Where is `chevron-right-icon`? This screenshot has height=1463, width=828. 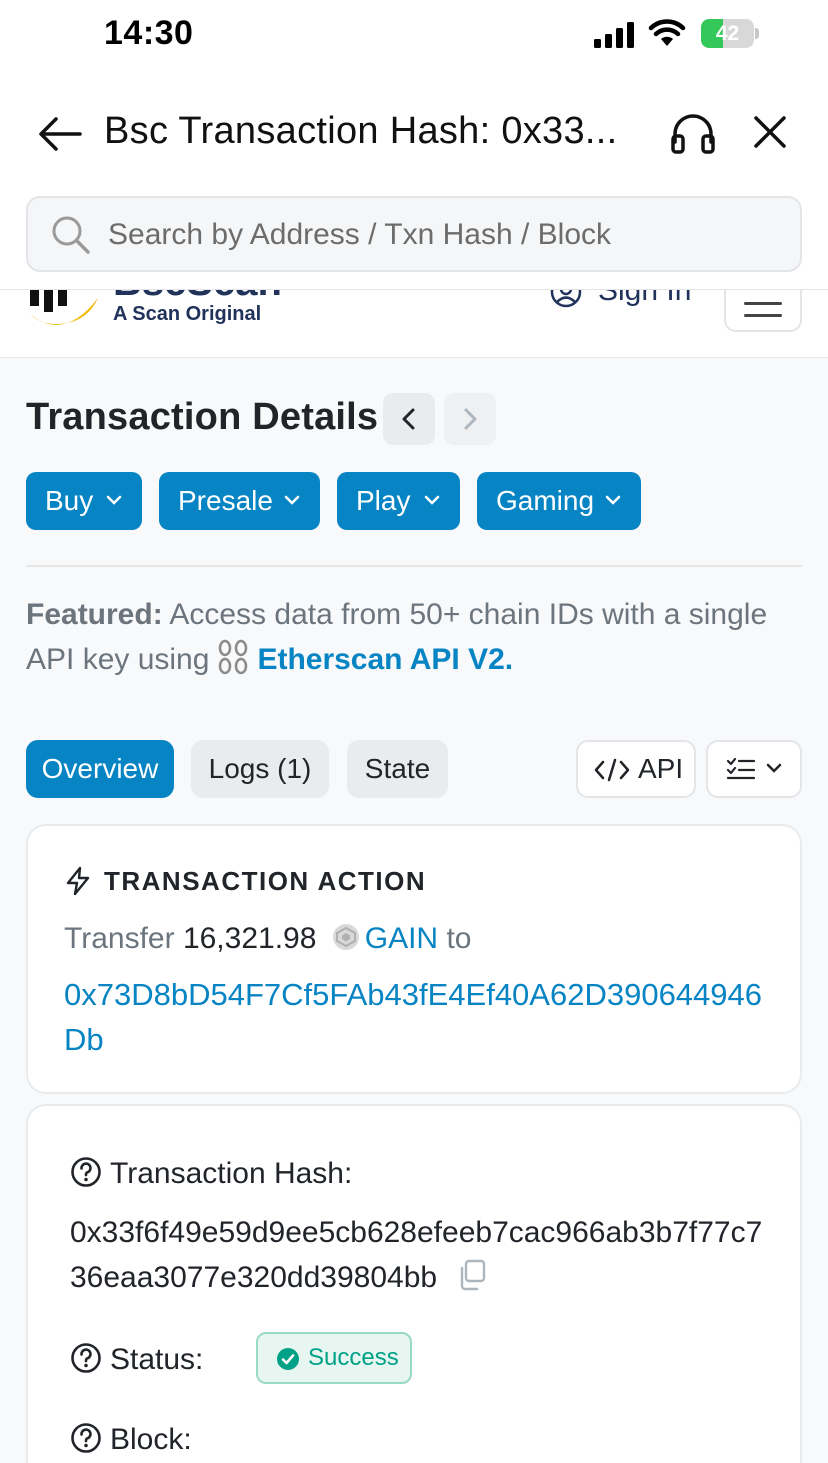
chevron-right-icon is located at coordinates (470, 419).